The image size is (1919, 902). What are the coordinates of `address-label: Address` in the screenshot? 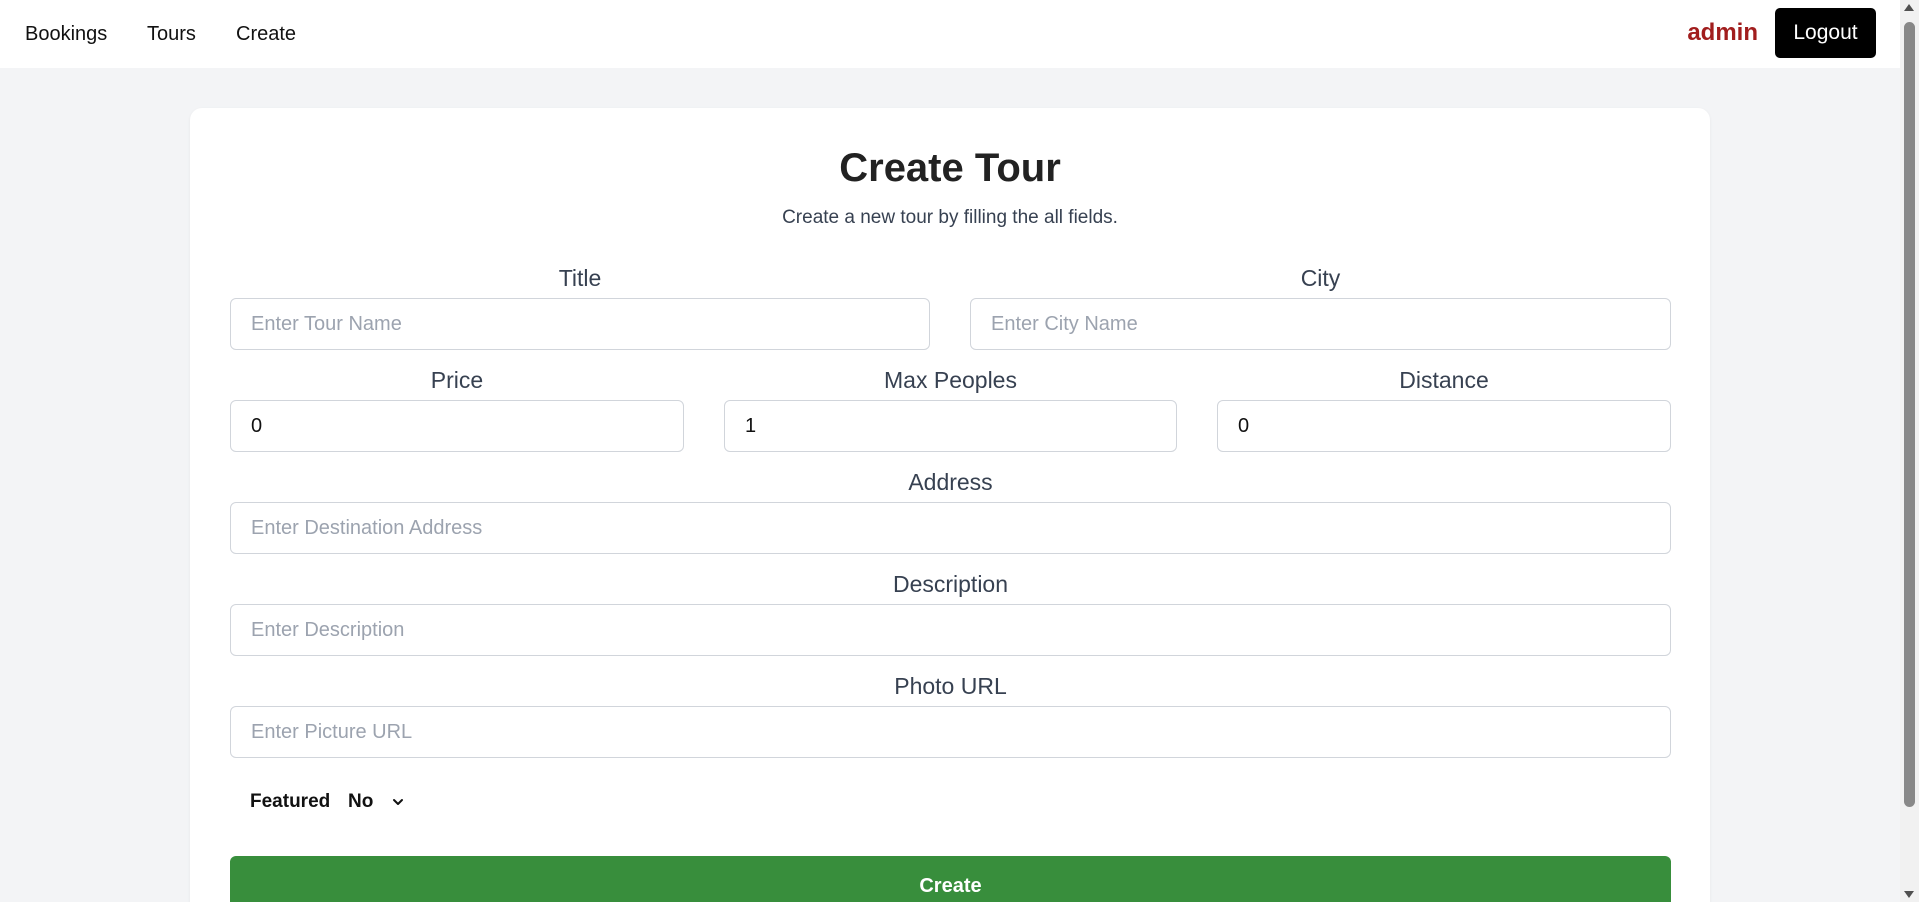 It's located at (950, 482).